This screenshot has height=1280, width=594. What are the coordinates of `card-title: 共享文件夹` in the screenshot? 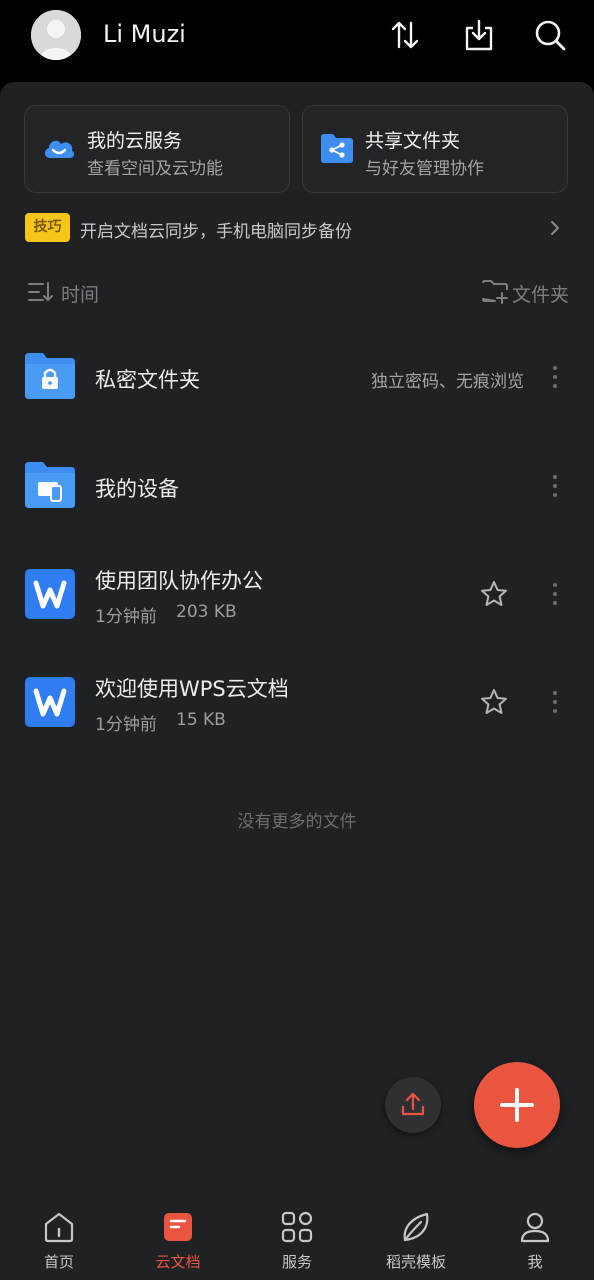 It's located at (413, 141).